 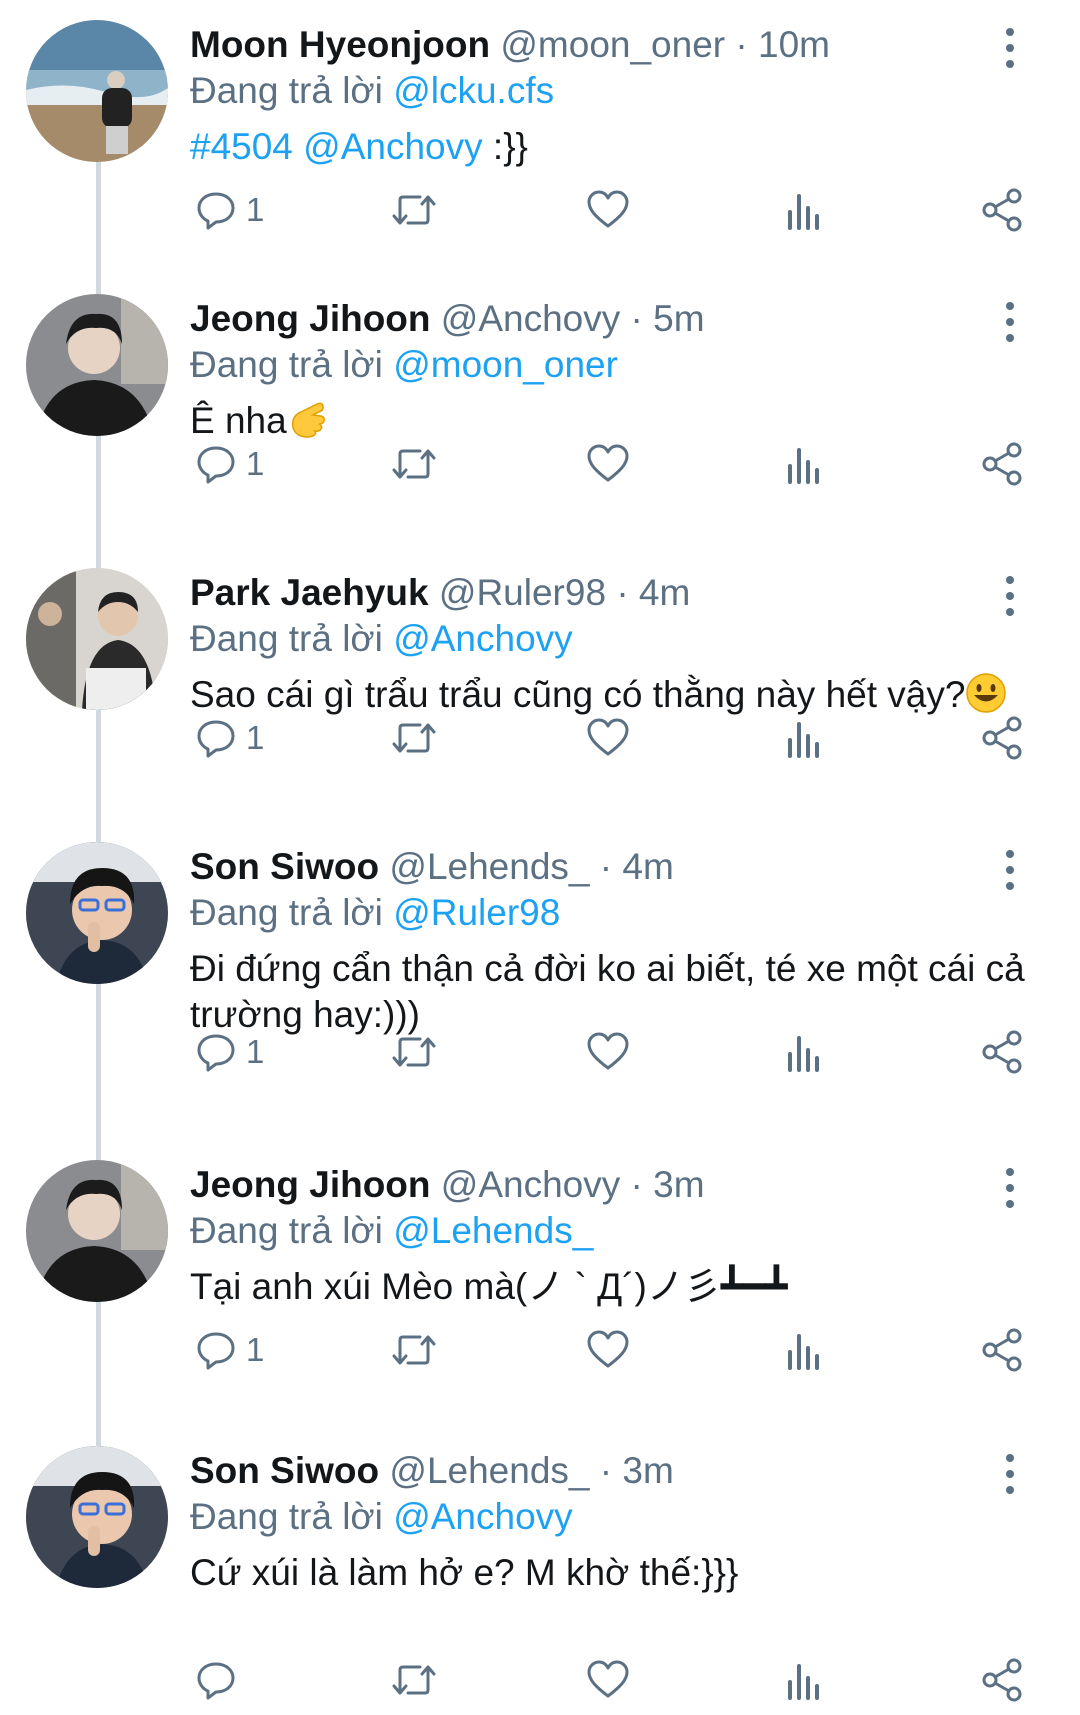 What do you see at coordinates (340, 44) in the screenshot?
I see `display-name: Moon Hyeonjoon` at bounding box center [340, 44].